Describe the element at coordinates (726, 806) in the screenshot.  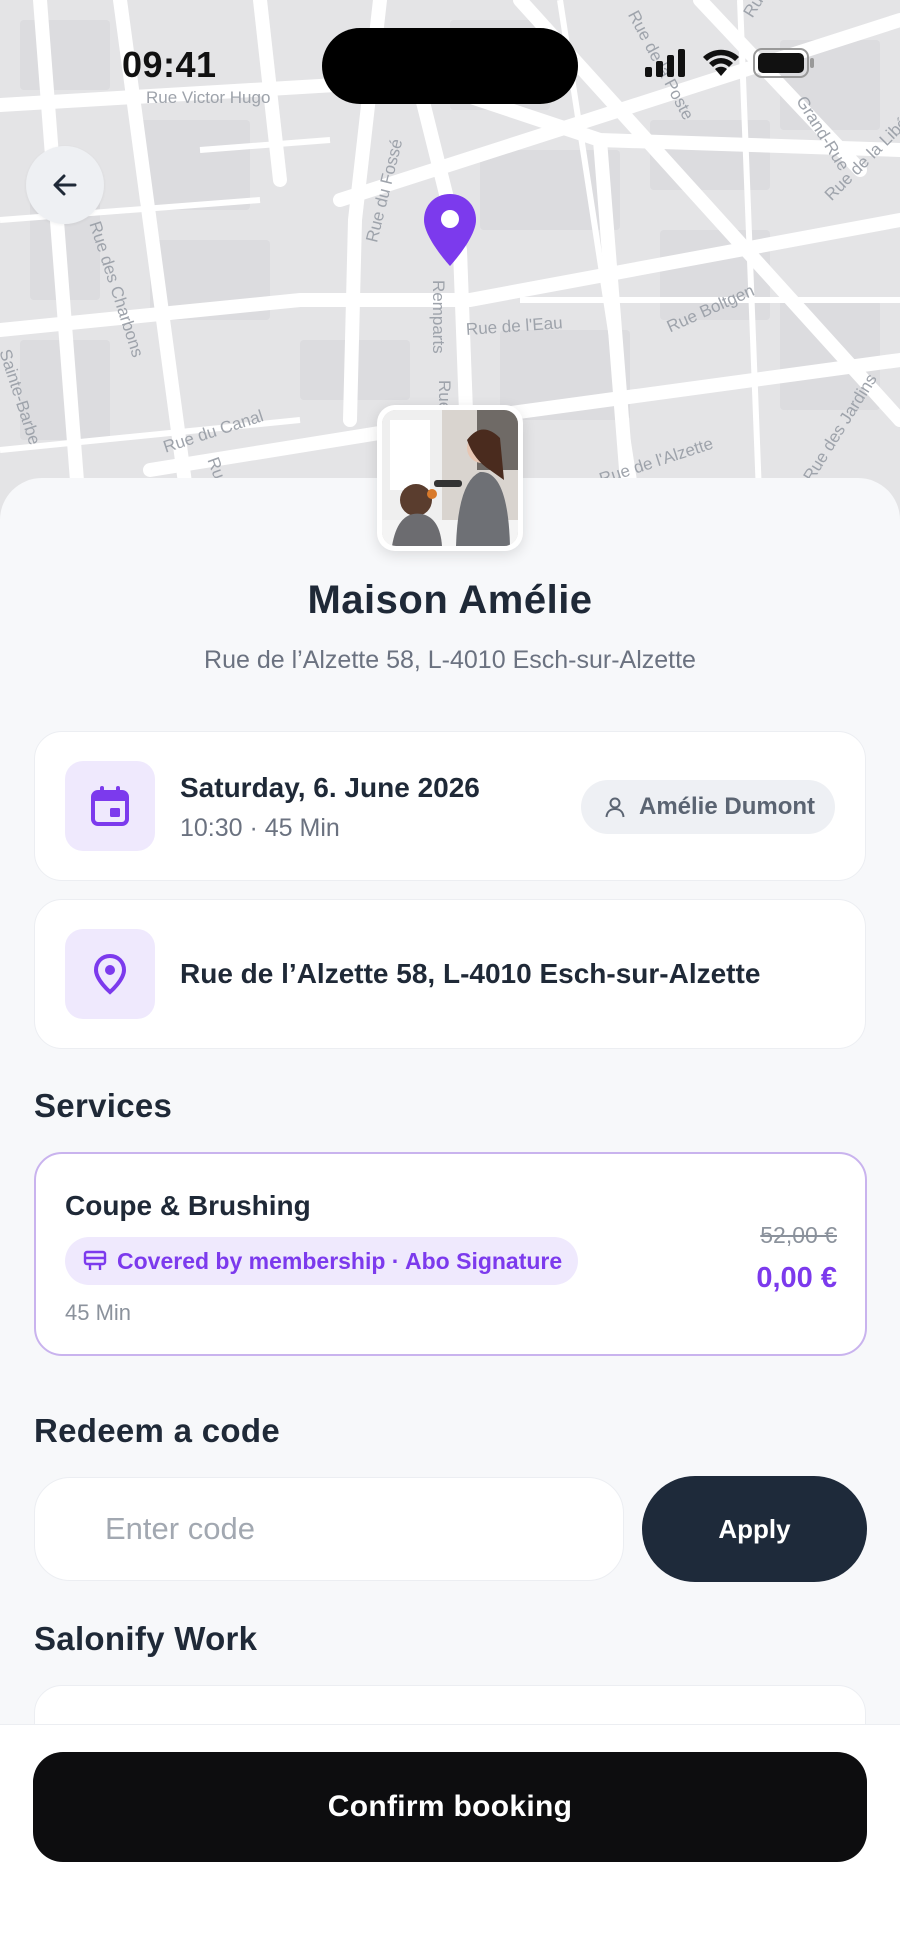
I see `staff-name: Amélie Dumont` at that location.